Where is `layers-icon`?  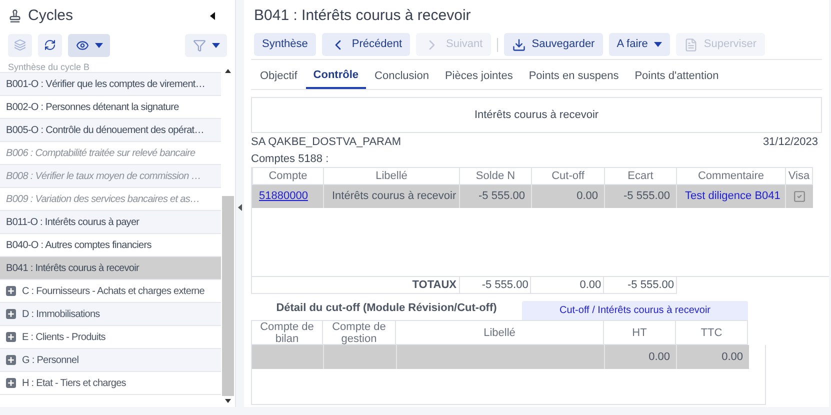
layers-icon is located at coordinates (20, 45).